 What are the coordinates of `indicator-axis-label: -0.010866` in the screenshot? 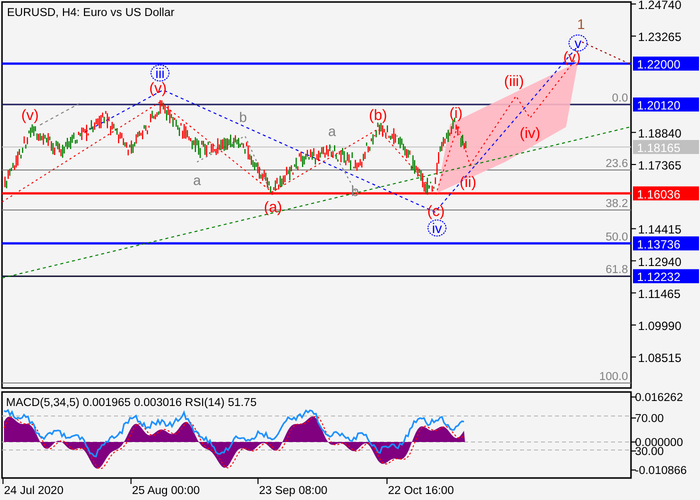 It's located at (661, 471).